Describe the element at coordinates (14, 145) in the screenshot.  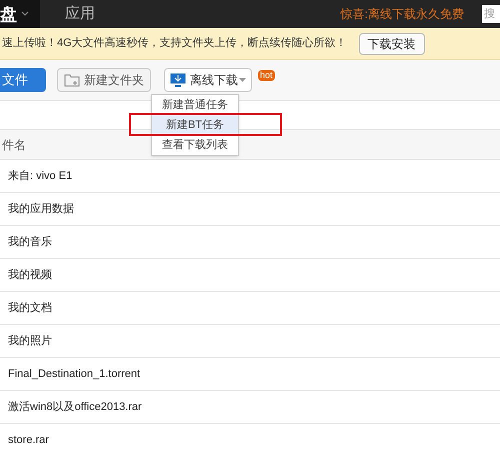
I see `column-header: 件名` at that location.